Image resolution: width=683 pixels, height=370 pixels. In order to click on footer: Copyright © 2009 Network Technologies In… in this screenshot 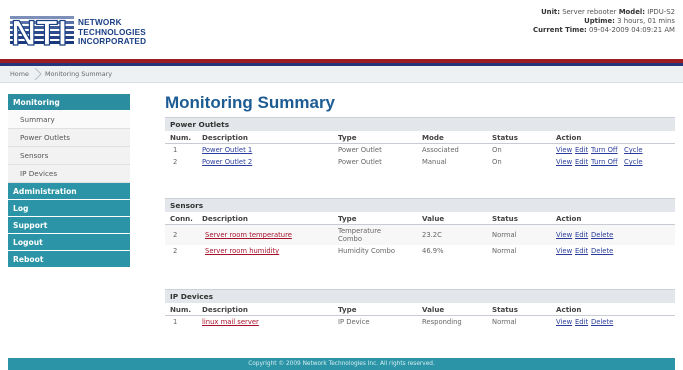, I will do `click(341, 364)`.